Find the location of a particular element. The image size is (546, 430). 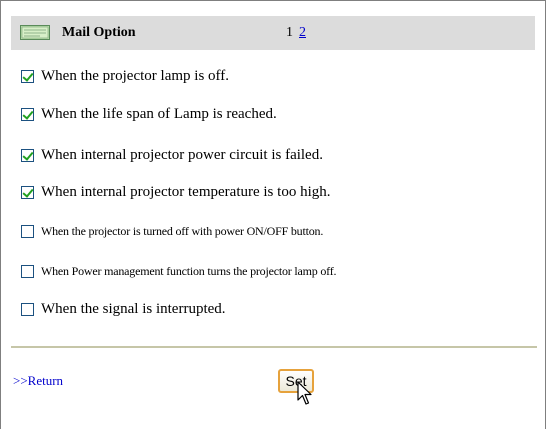

option-lamp-lifespan-checkbox is located at coordinates (27, 114).